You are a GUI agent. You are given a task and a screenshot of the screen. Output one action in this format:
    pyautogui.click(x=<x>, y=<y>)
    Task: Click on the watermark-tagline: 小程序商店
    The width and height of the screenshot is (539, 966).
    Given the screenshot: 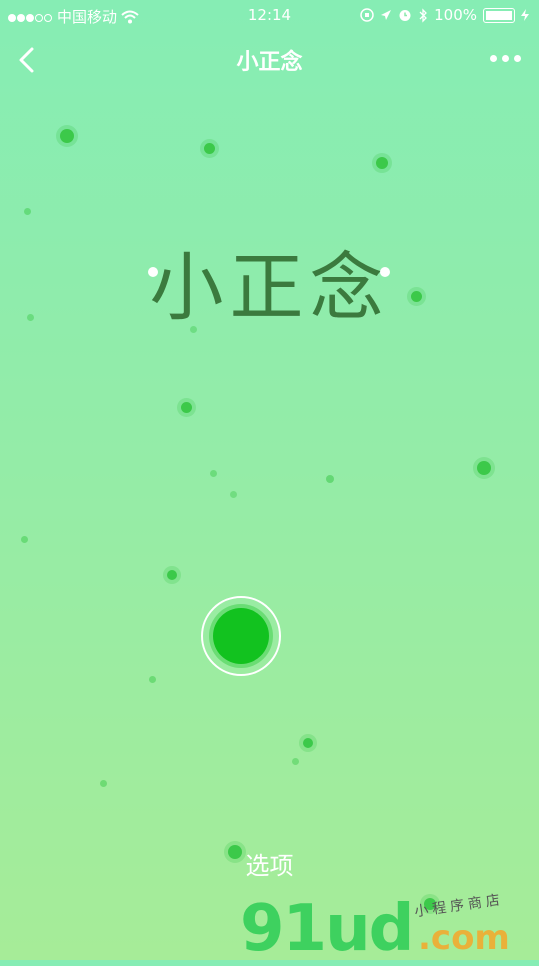 What is the action you would take?
    pyautogui.click(x=459, y=906)
    